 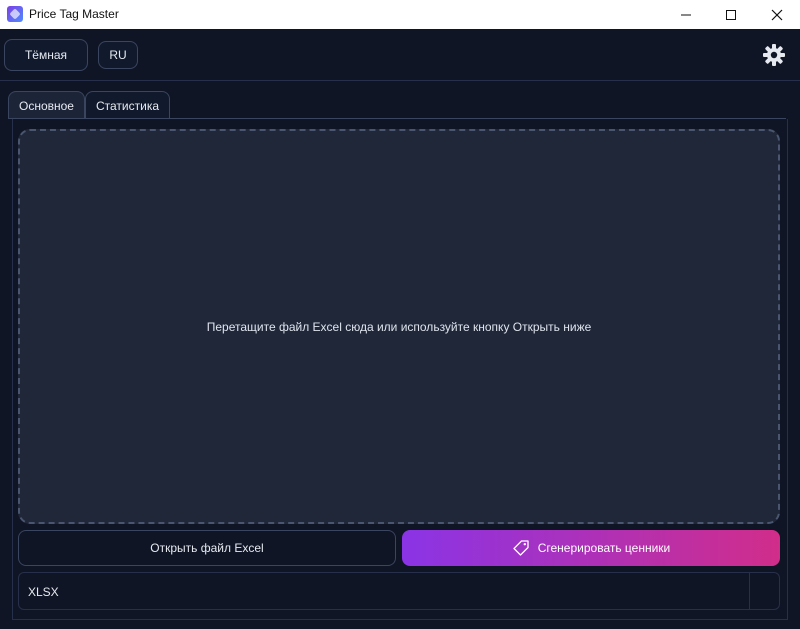 I want to click on minimize-button, so click(x=686, y=14).